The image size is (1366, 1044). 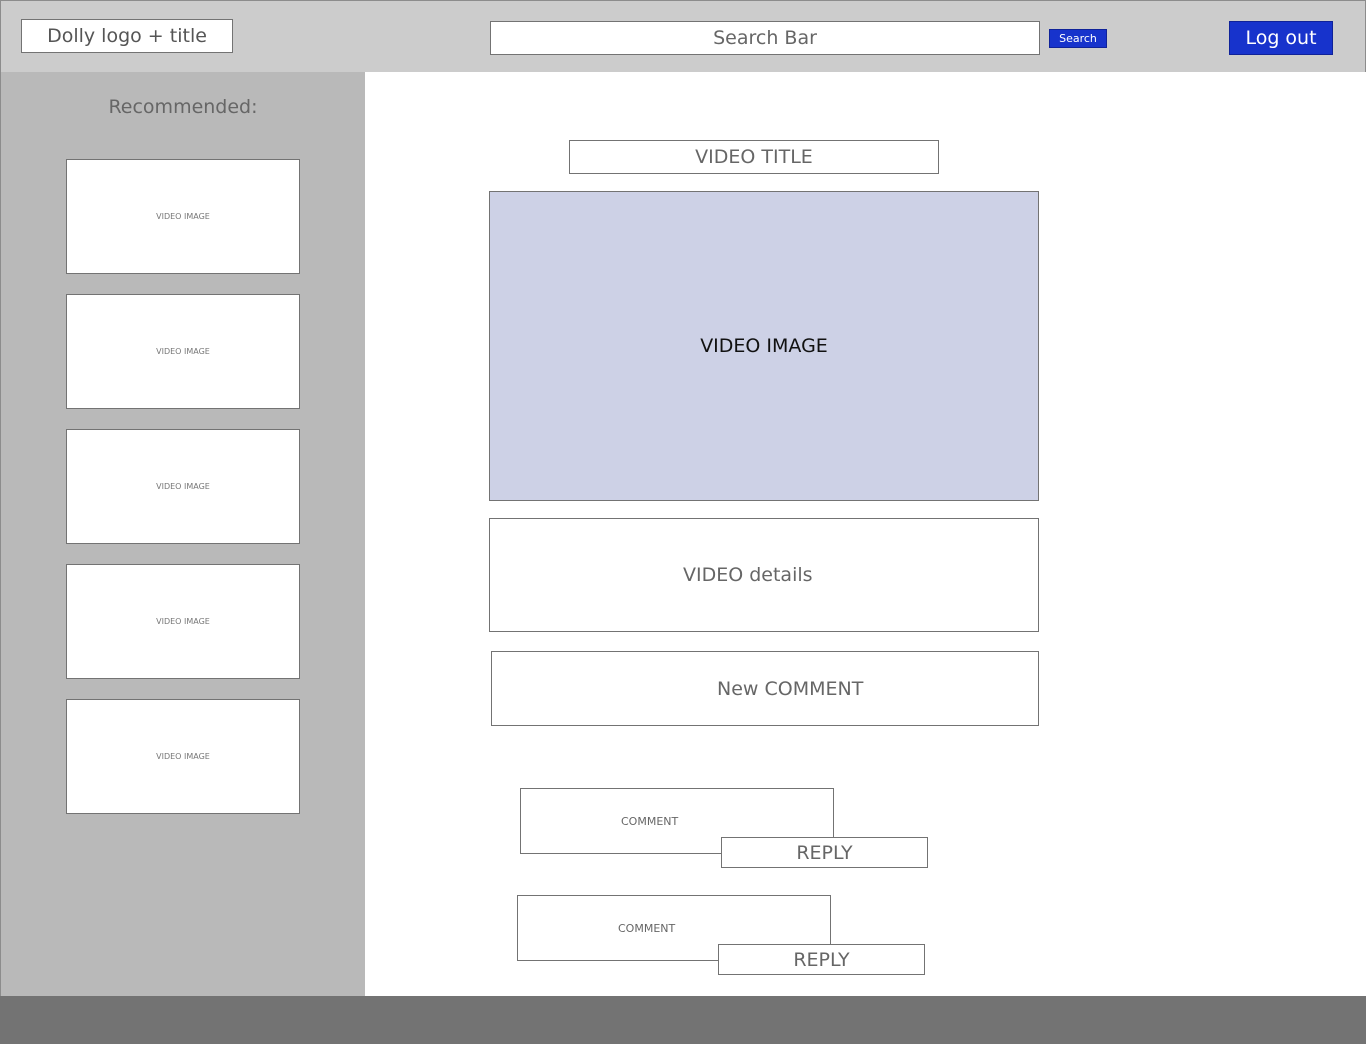 I want to click on video-details: VIDEO details, so click(x=764, y=575).